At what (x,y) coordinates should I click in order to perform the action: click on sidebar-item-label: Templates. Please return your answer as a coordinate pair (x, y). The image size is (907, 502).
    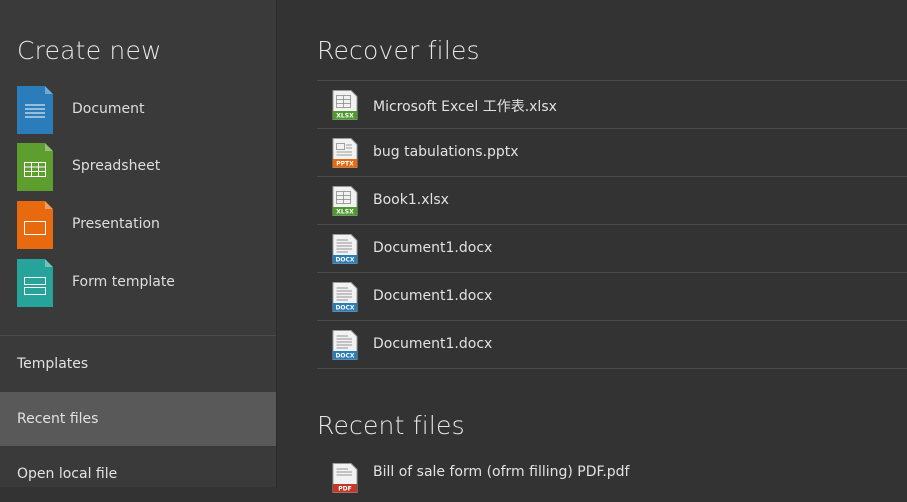
    Looking at the image, I should click on (53, 364).